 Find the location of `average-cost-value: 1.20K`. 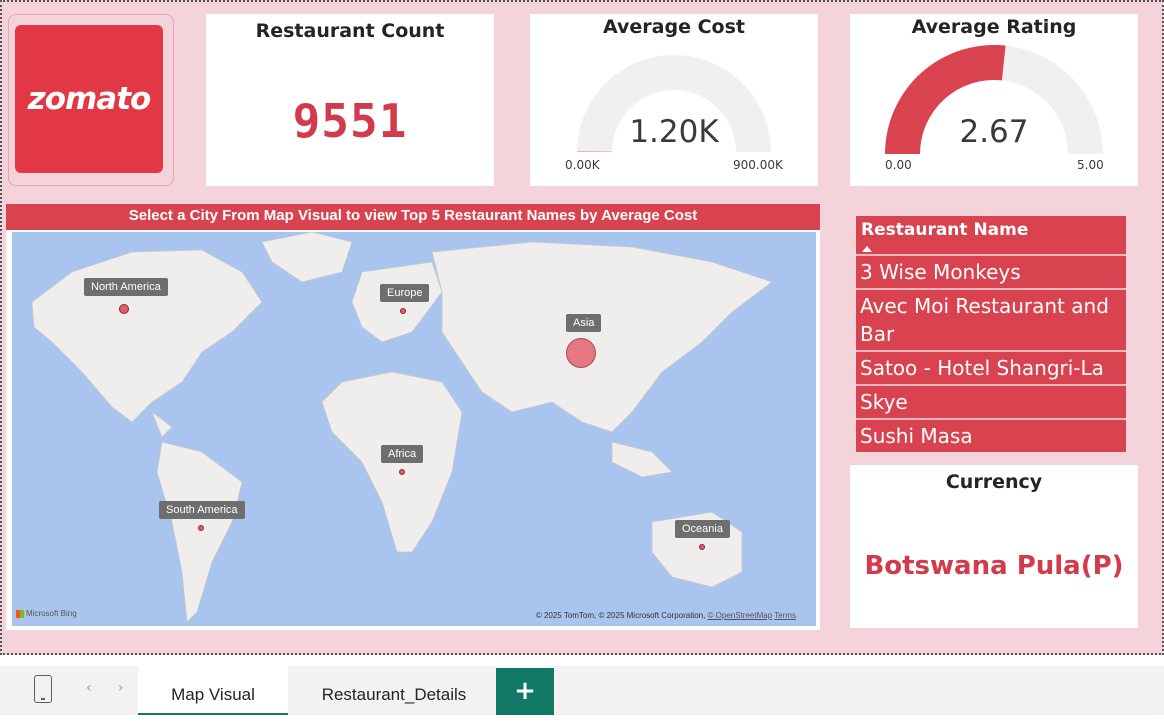

average-cost-value: 1.20K is located at coordinates (674, 132).